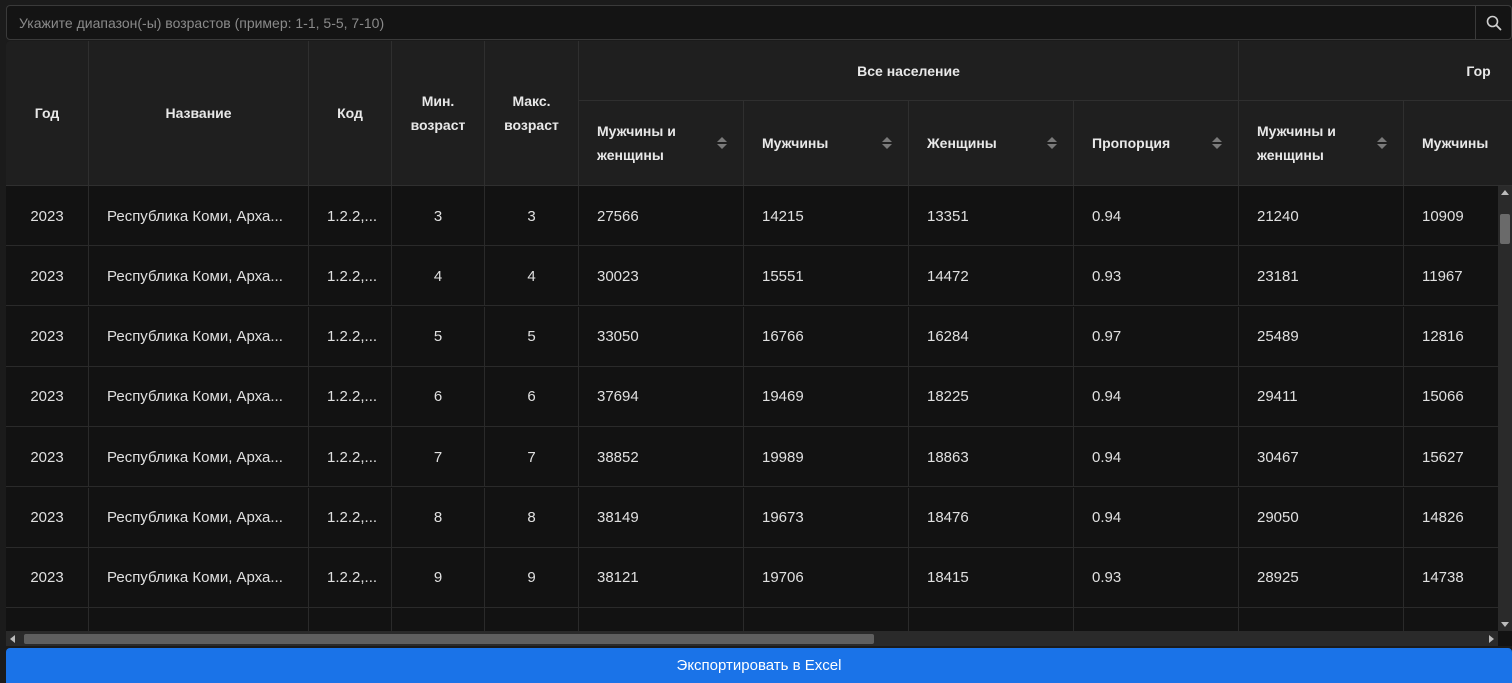 Image resolution: width=1512 pixels, height=683 pixels. Describe the element at coordinates (1458, 397) in the screenshot. I see `cell-urban-men: 15066` at that location.